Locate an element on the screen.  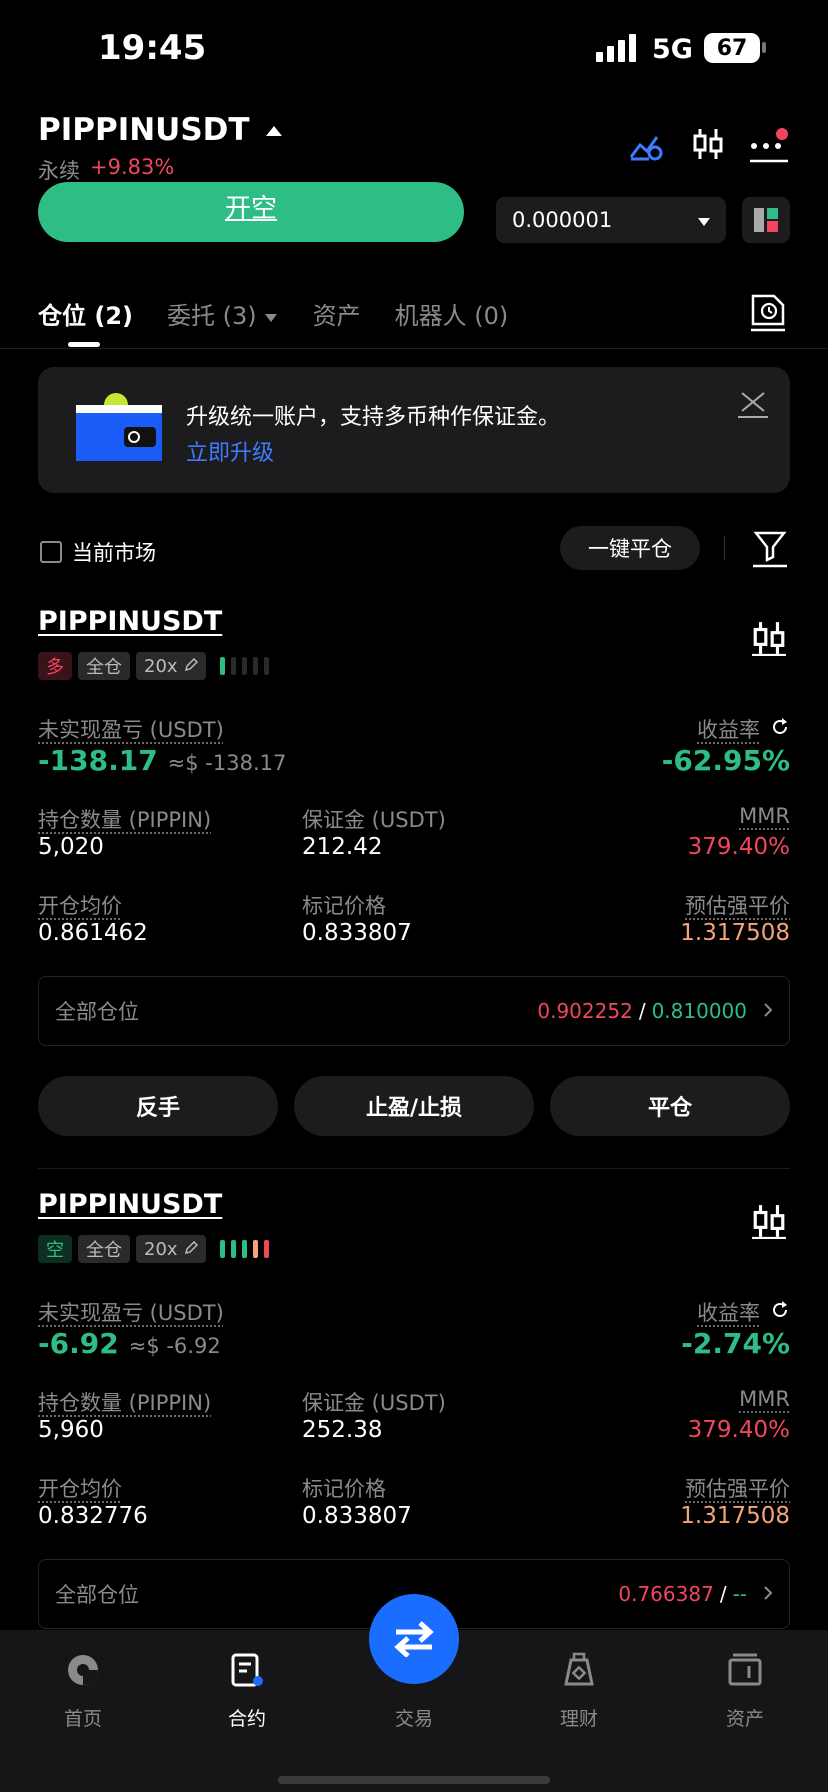
nav-item-finance: 理财 is located at coordinates (579, 1689).